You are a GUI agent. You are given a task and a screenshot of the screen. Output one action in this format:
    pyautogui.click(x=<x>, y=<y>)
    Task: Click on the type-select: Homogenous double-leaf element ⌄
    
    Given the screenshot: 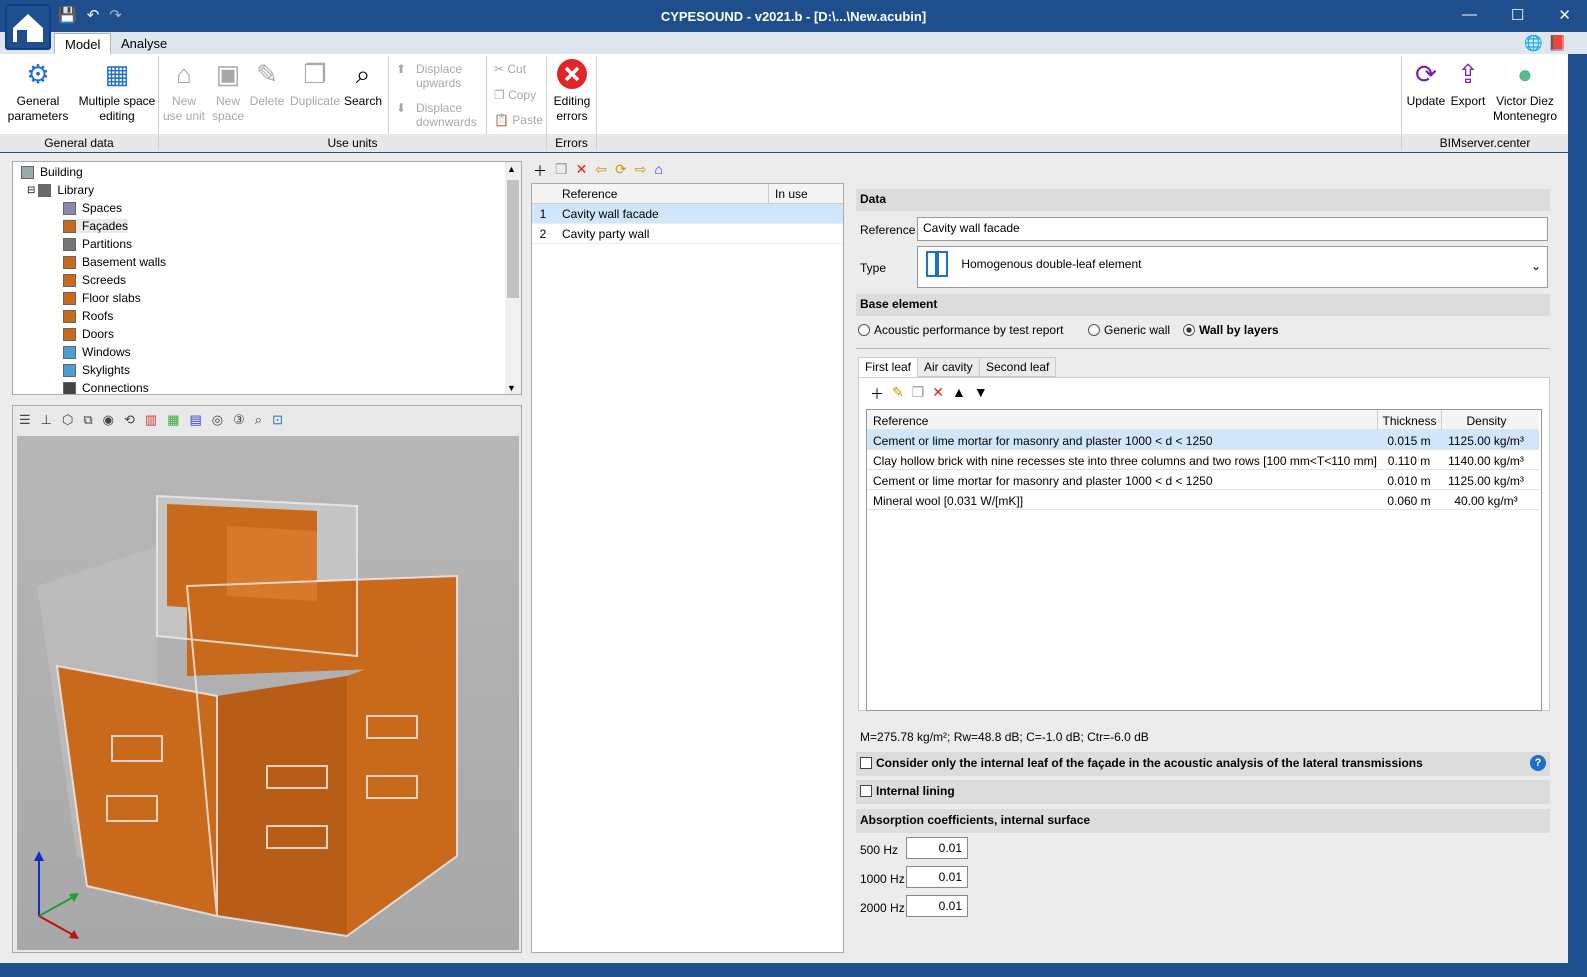 What is the action you would take?
    pyautogui.click(x=1232, y=267)
    